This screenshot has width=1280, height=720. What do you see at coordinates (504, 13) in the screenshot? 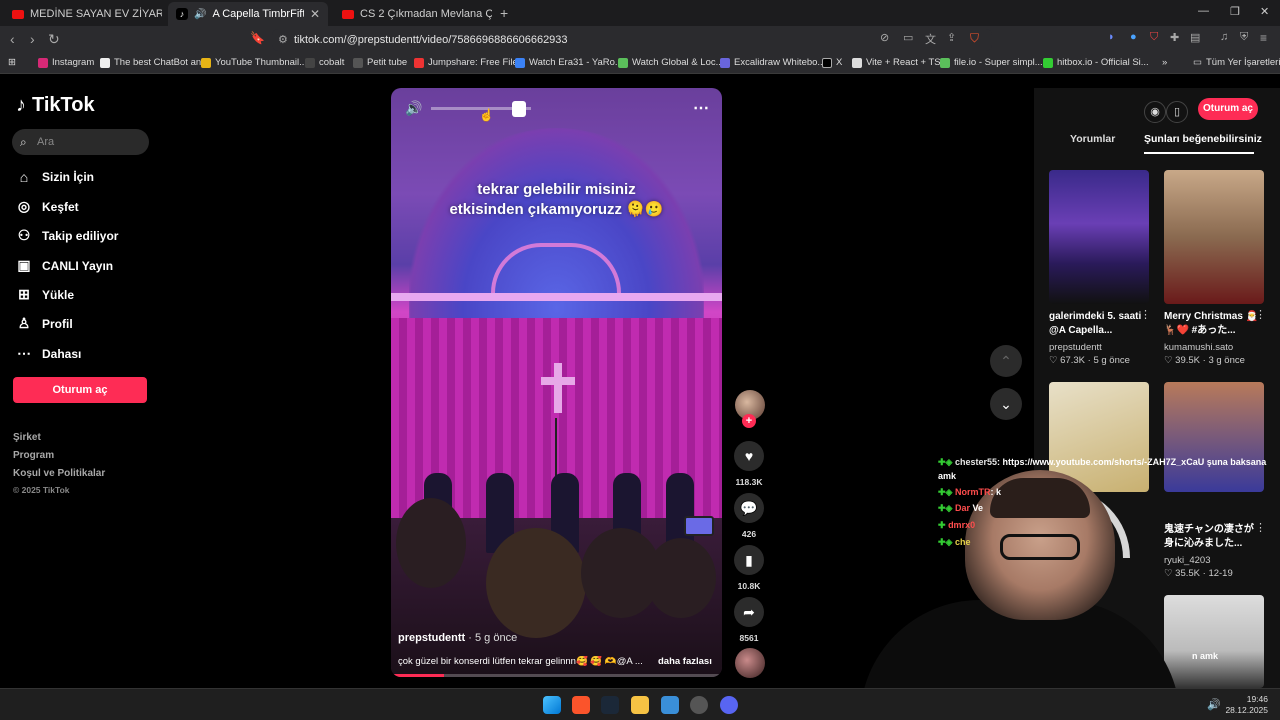
I see `new-tab-icon: +` at bounding box center [504, 13].